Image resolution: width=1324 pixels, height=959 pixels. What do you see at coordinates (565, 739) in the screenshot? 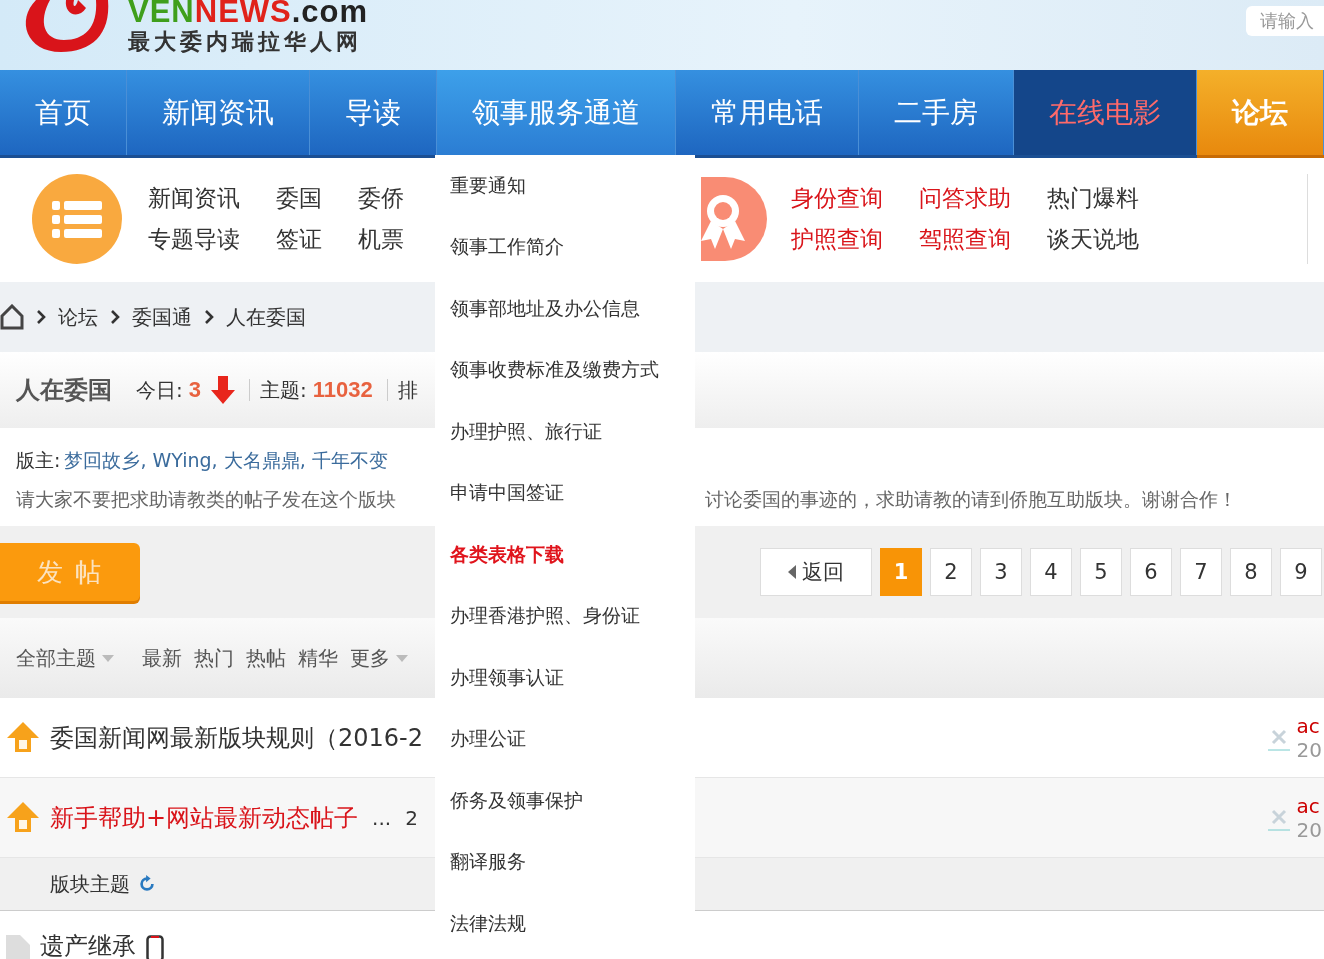
I see `dropdown-item: 办理公证` at bounding box center [565, 739].